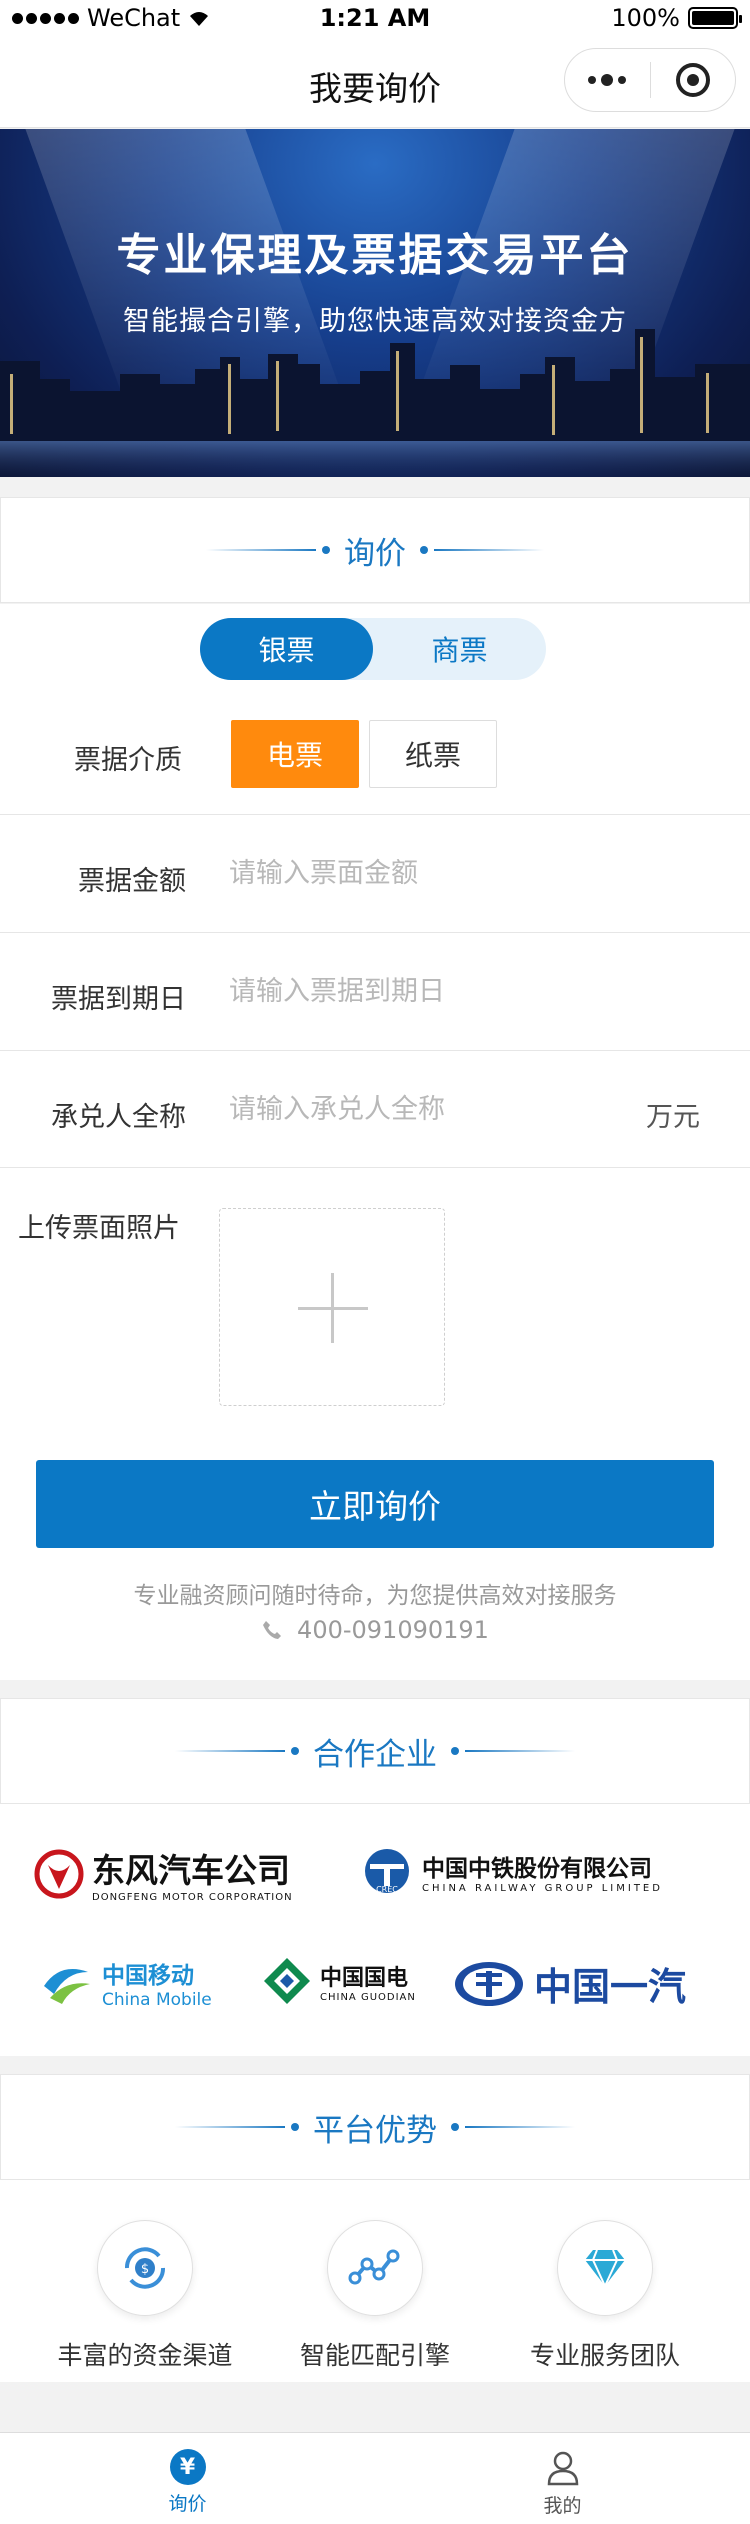 This screenshot has width=750, height=2524. I want to click on battery-group: 100%, so click(676, 18).